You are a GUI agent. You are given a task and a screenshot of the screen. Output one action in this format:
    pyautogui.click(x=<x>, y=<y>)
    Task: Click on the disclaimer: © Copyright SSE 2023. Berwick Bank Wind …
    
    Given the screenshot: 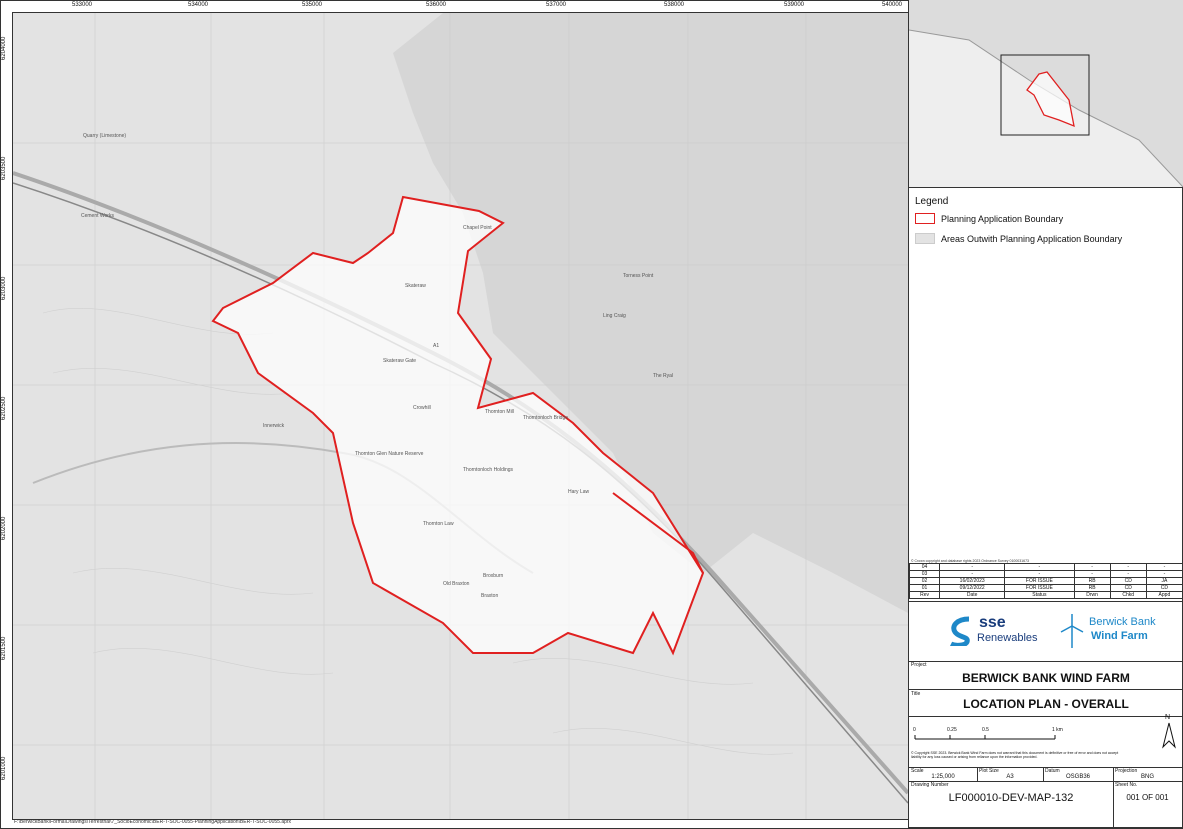 What is the action you would take?
    pyautogui.click(x=1015, y=755)
    